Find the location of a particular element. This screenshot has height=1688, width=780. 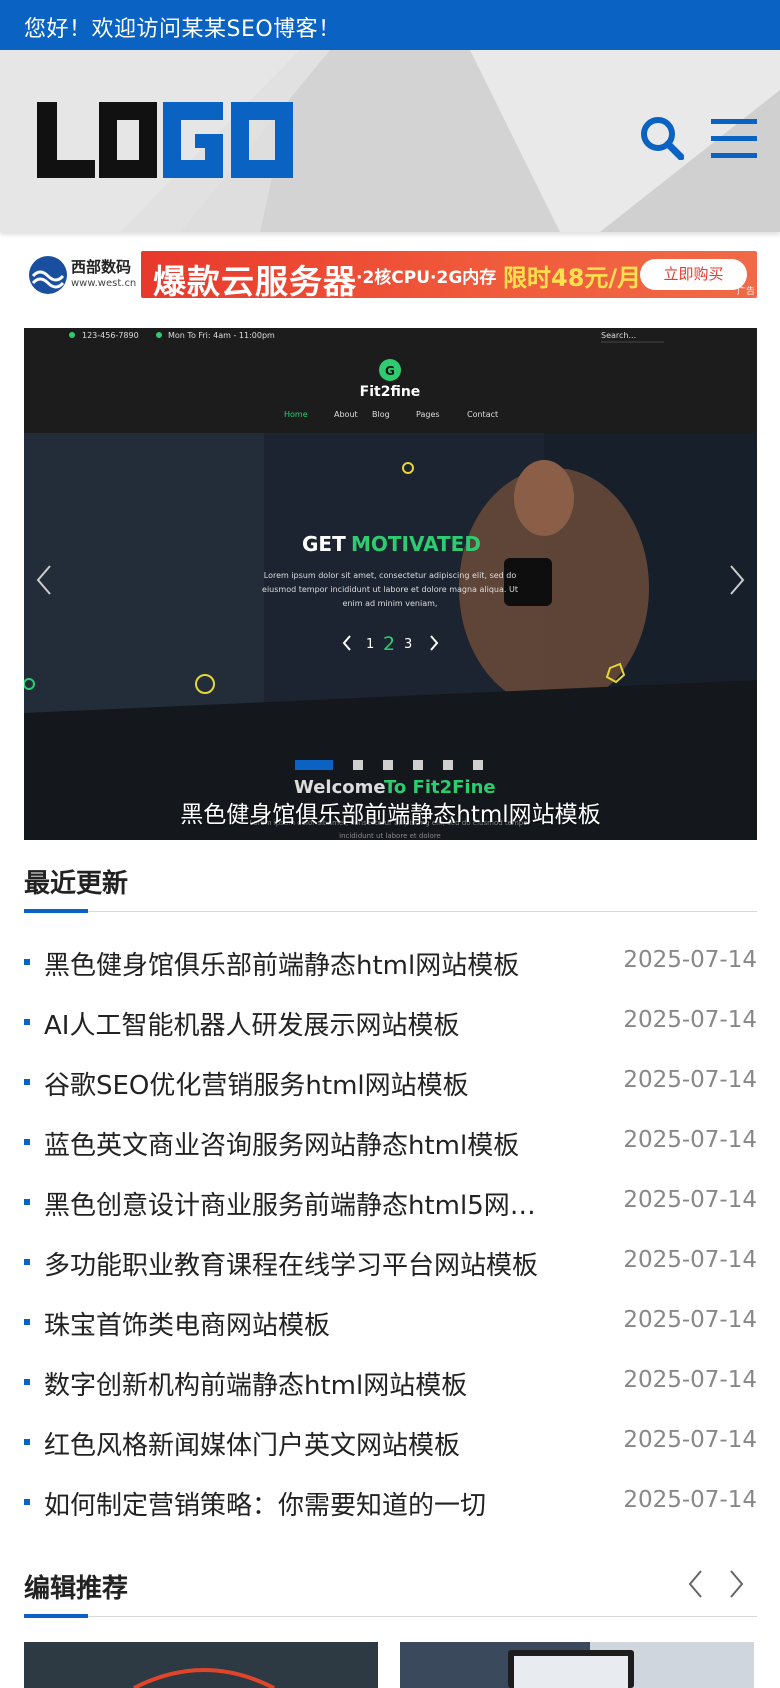

west-logo-icon is located at coordinates (48, 275).